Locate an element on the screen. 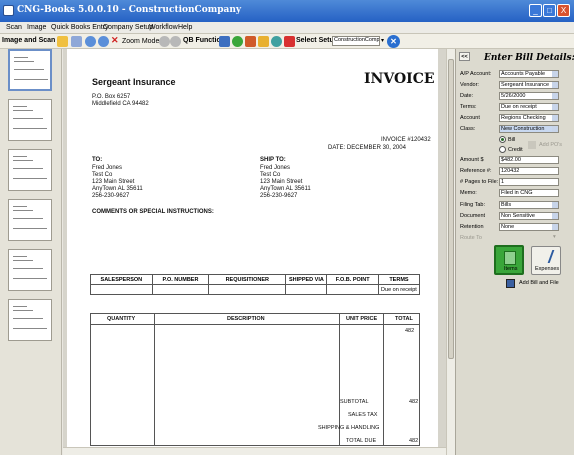 The image size is (574, 455). ship-to-line: Fred Jones is located at coordinates (275, 168).